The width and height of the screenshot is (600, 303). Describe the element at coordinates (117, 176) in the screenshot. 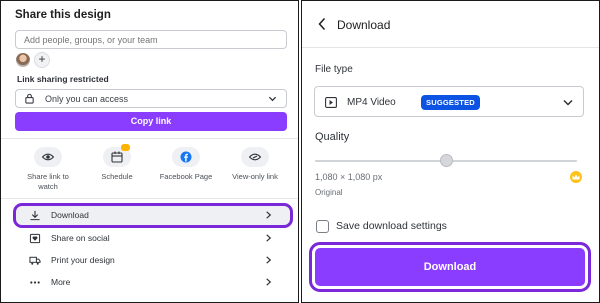

I see `quick-action-label: Schedule` at that location.